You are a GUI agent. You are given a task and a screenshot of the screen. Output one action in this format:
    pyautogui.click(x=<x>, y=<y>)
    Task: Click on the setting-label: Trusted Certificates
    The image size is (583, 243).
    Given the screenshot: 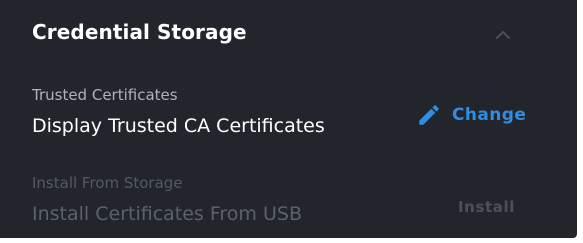 What is the action you would take?
    pyautogui.click(x=105, y=95)
    